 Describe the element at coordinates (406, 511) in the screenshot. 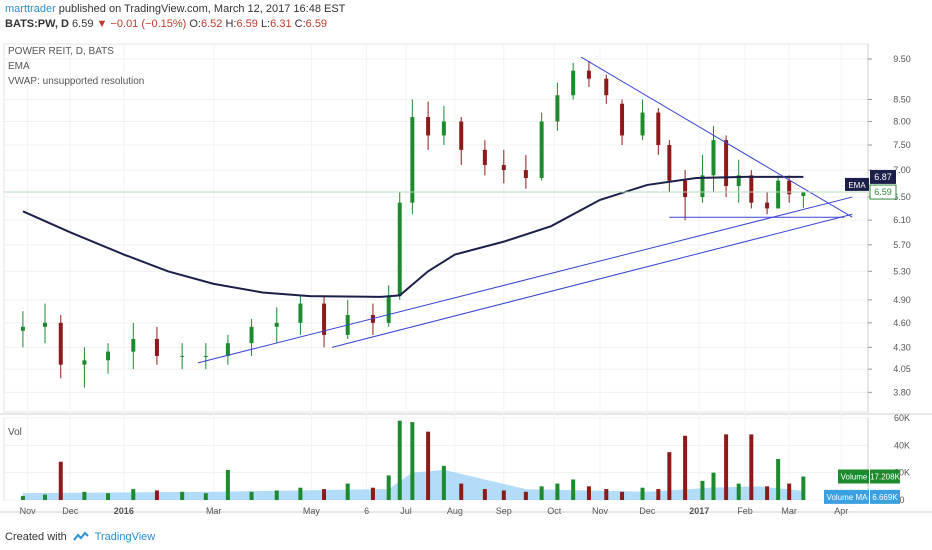

I see `time-tick-label: Jul` at that location.